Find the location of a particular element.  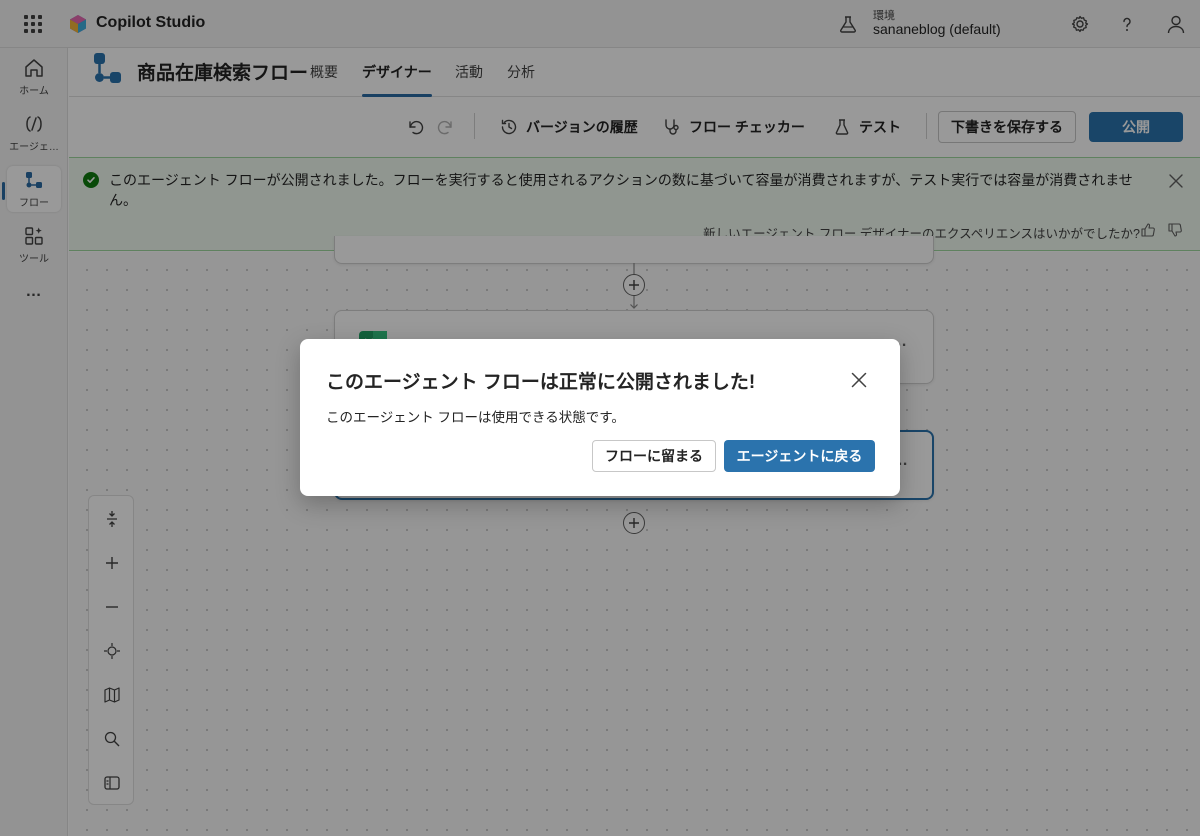

return-to-agent-button: エージェントに戻る is located at coordinates (799, 456).